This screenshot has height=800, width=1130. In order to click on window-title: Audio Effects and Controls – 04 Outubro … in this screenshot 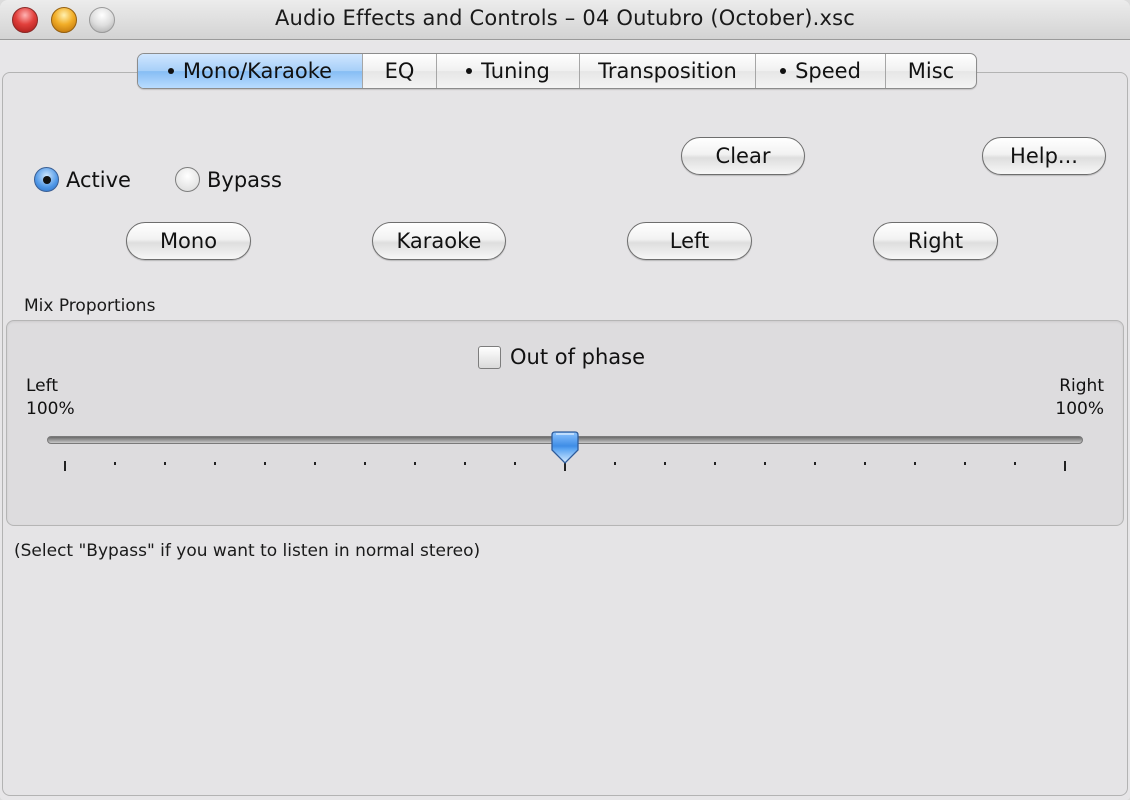, I will do `click(565, 18)`.